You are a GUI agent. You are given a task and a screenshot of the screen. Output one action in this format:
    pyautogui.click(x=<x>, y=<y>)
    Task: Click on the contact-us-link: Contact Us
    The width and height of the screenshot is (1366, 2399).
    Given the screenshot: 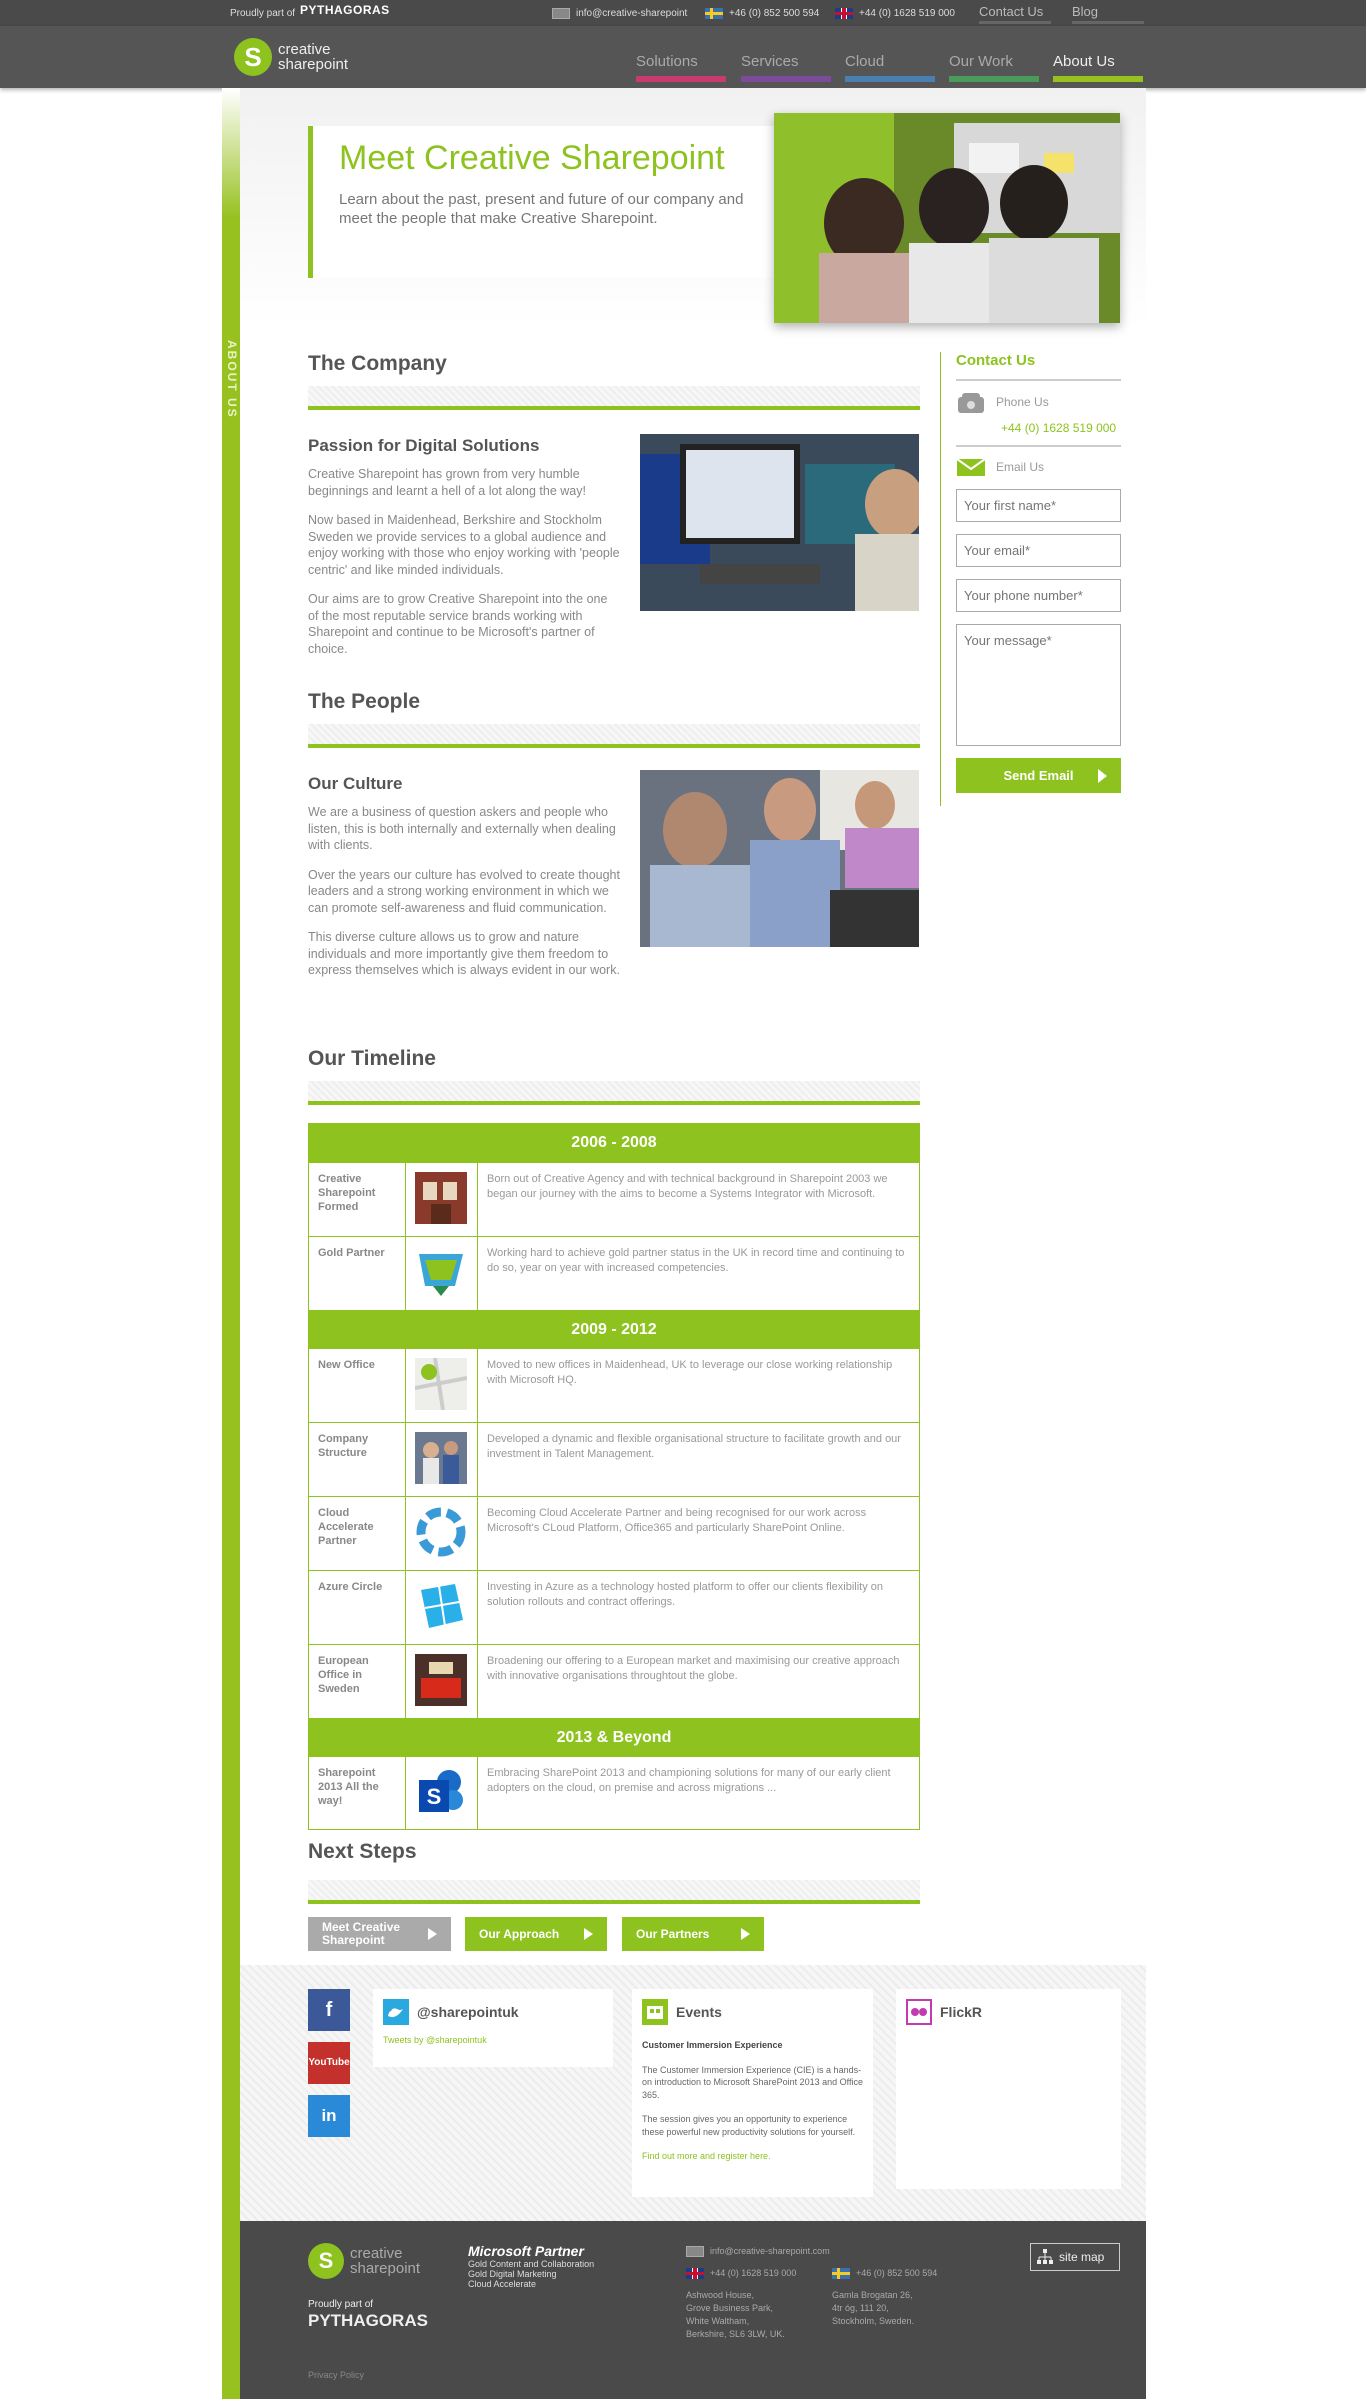 What is the action you would take?
    pyautogui.click(x=1015, y=14)
    